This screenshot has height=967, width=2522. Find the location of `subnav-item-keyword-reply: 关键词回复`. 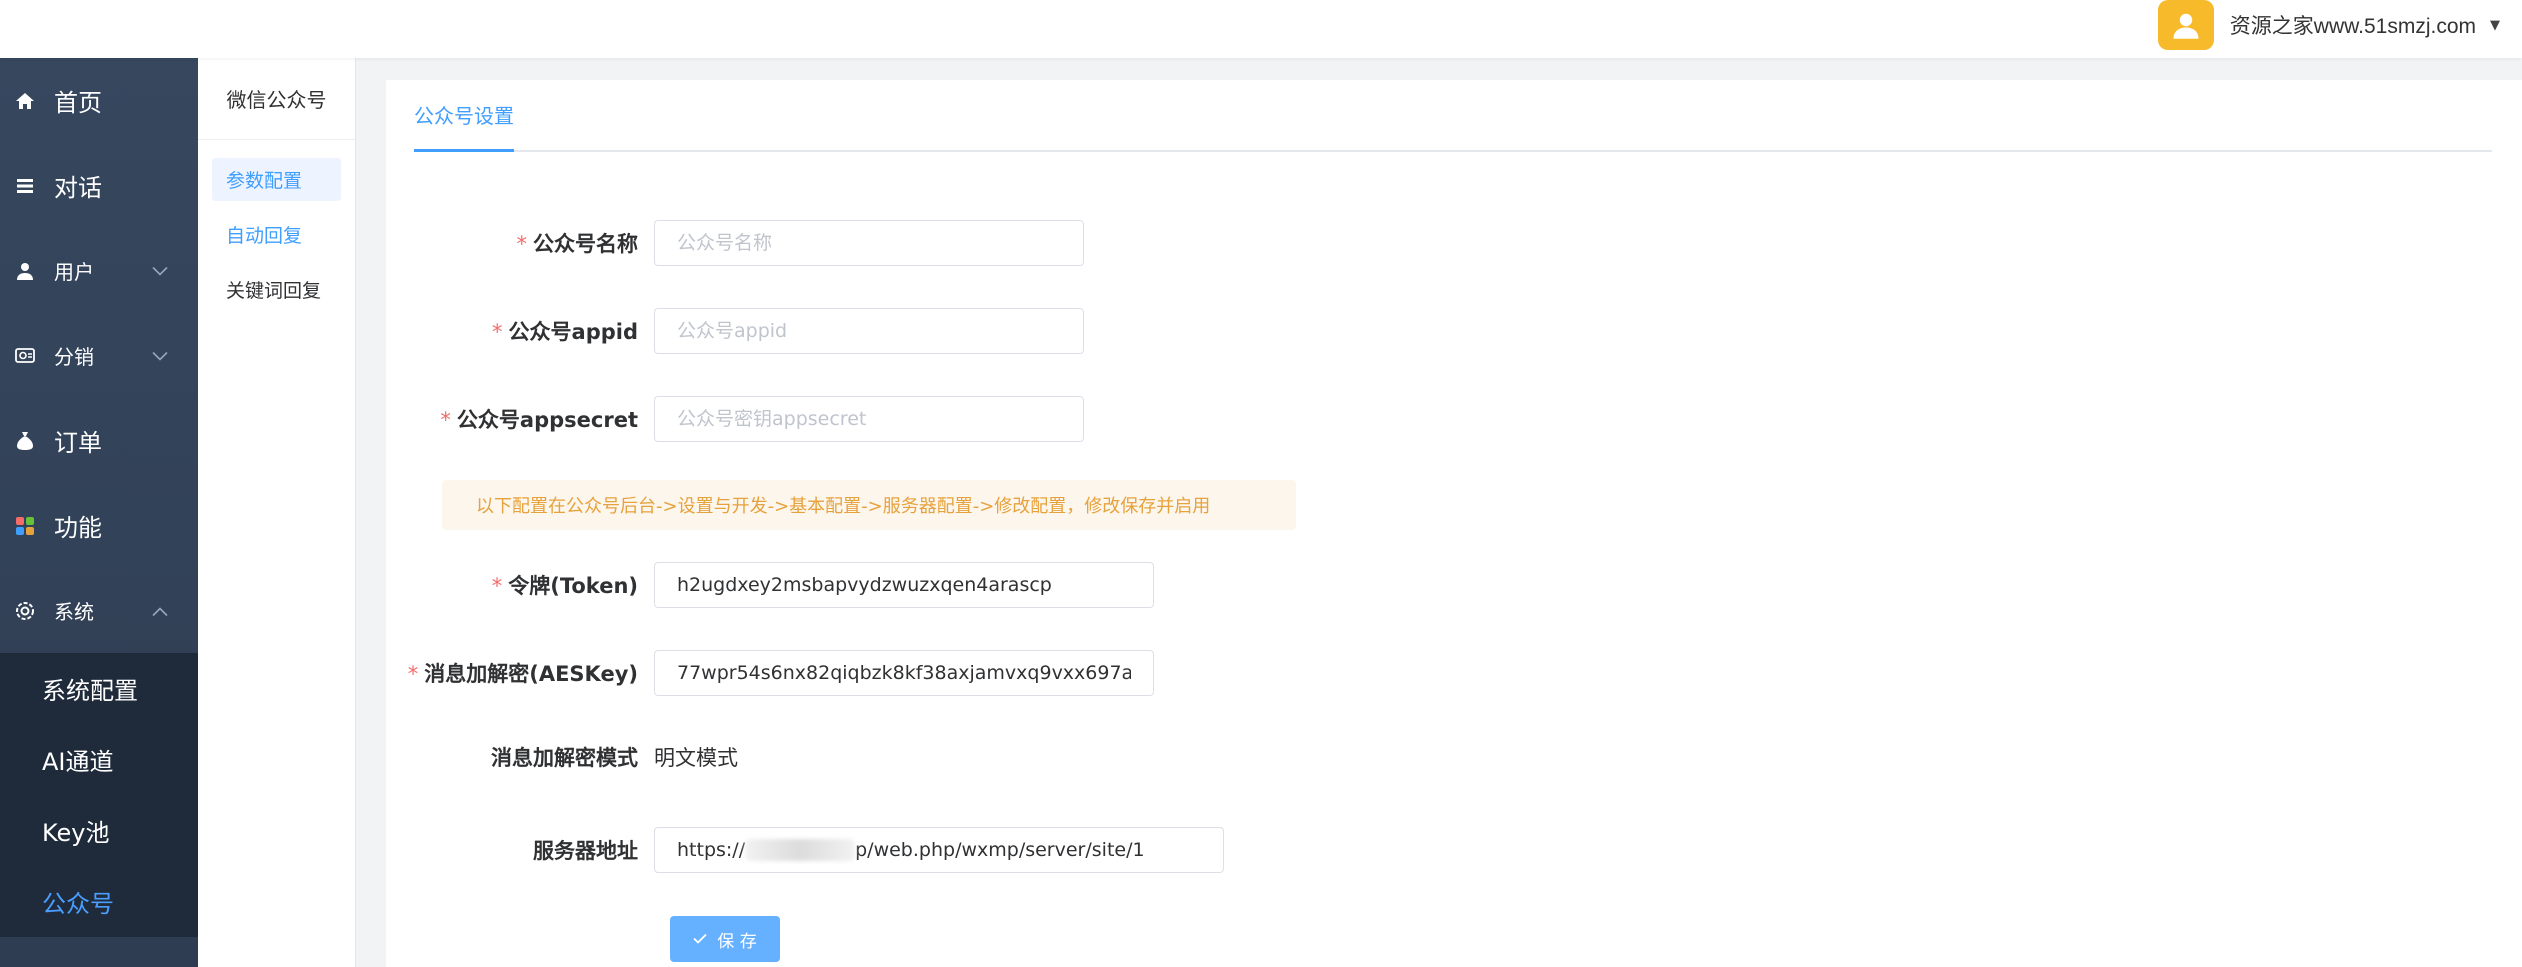

subnav-item-keyword-reply: 关键词回复 is located at coordinates (276, 289).